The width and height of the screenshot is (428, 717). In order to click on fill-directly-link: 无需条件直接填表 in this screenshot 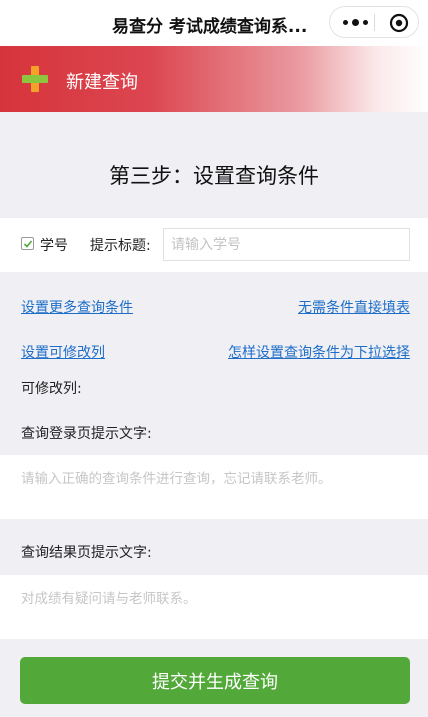, I will do `click(354, 307)`.